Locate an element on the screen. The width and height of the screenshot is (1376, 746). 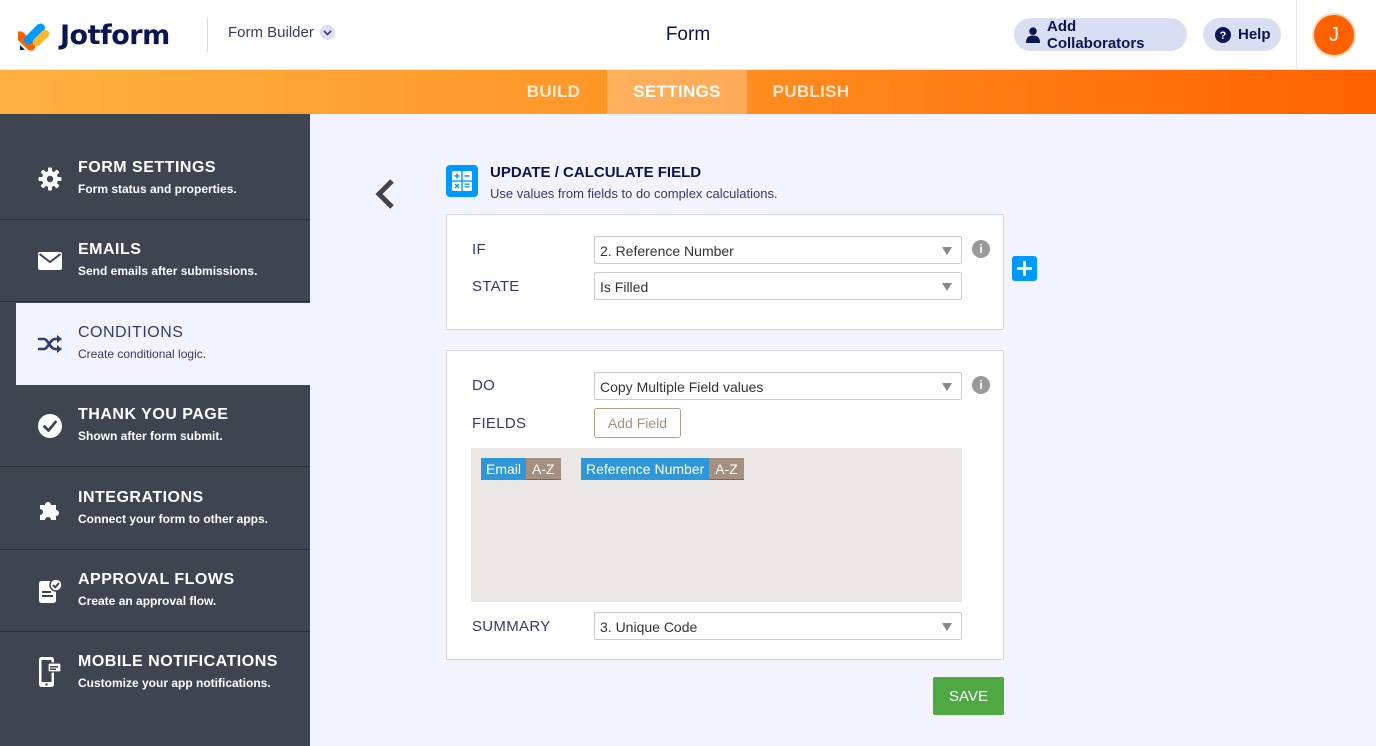
field-chip-reference-number: Reference Number A-Z is located at coordinates (662, 469).